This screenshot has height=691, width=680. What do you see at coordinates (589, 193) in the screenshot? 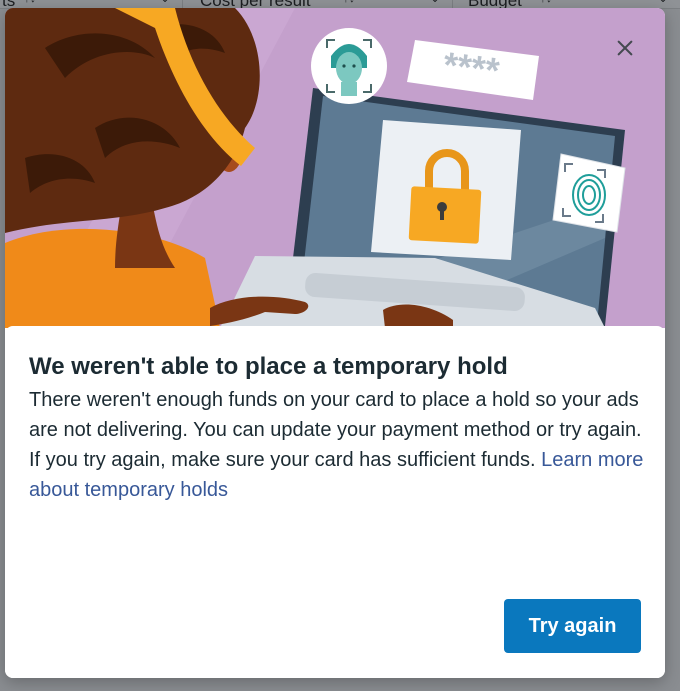
I see `fingerprint-icon` at bounding box center [589, 193].